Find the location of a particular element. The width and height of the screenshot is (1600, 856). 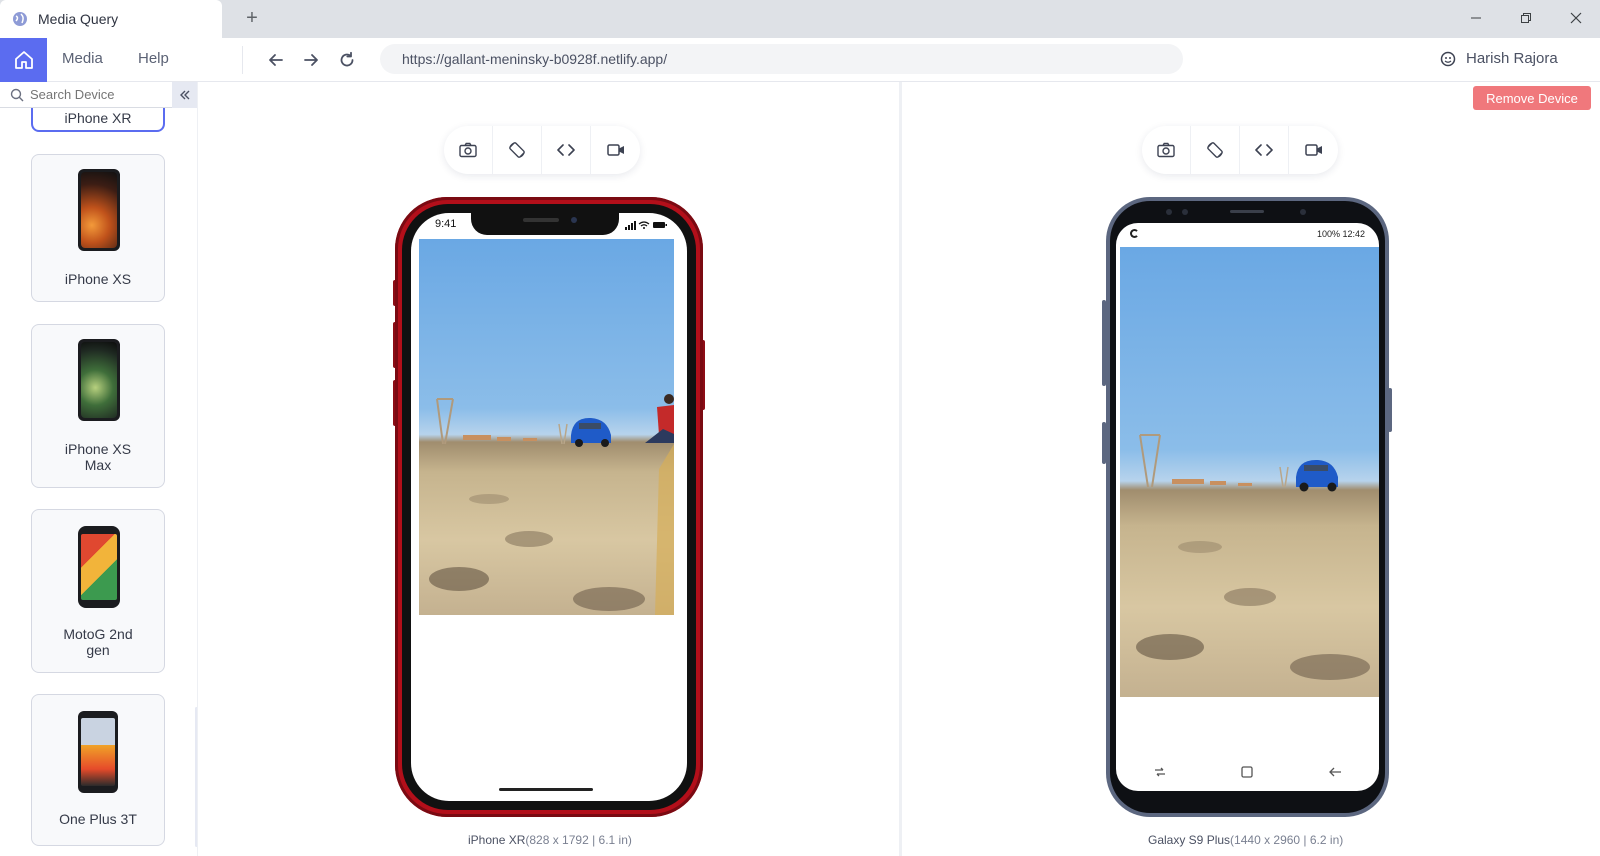

double-chevron-left-icon is located at coordinates (185, 95).